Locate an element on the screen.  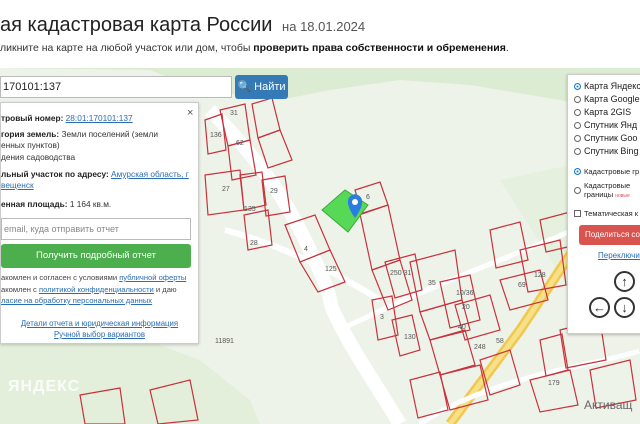
cad-option-label: Кадастровые гр is located at coordinates (612, 171).